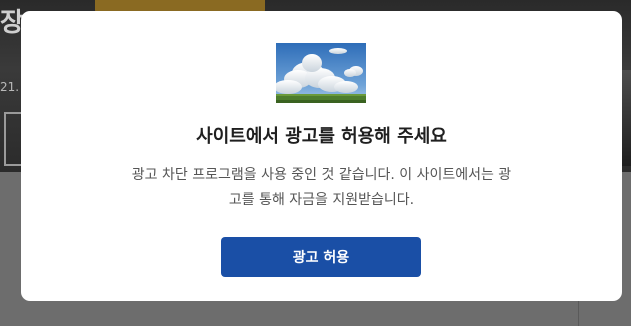 The height and width of the screenshot is (326, 631). I want to click on sky-clouds-image, so click(321, 73).